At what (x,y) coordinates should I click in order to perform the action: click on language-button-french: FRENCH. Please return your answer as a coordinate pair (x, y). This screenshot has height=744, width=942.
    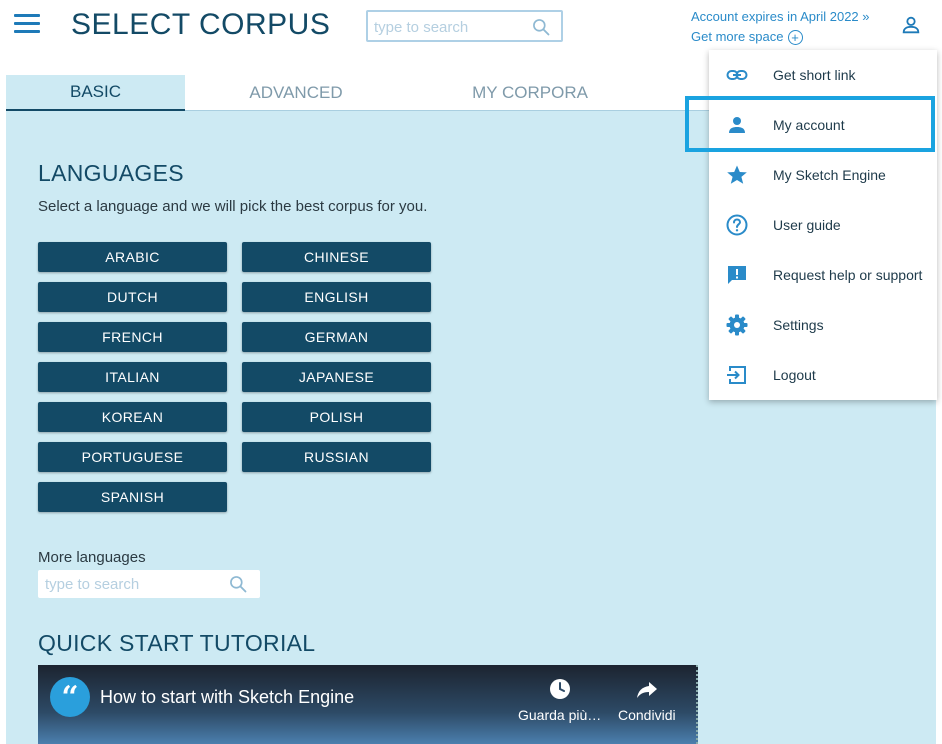
    Looking at the image, I should click on (132, 337).